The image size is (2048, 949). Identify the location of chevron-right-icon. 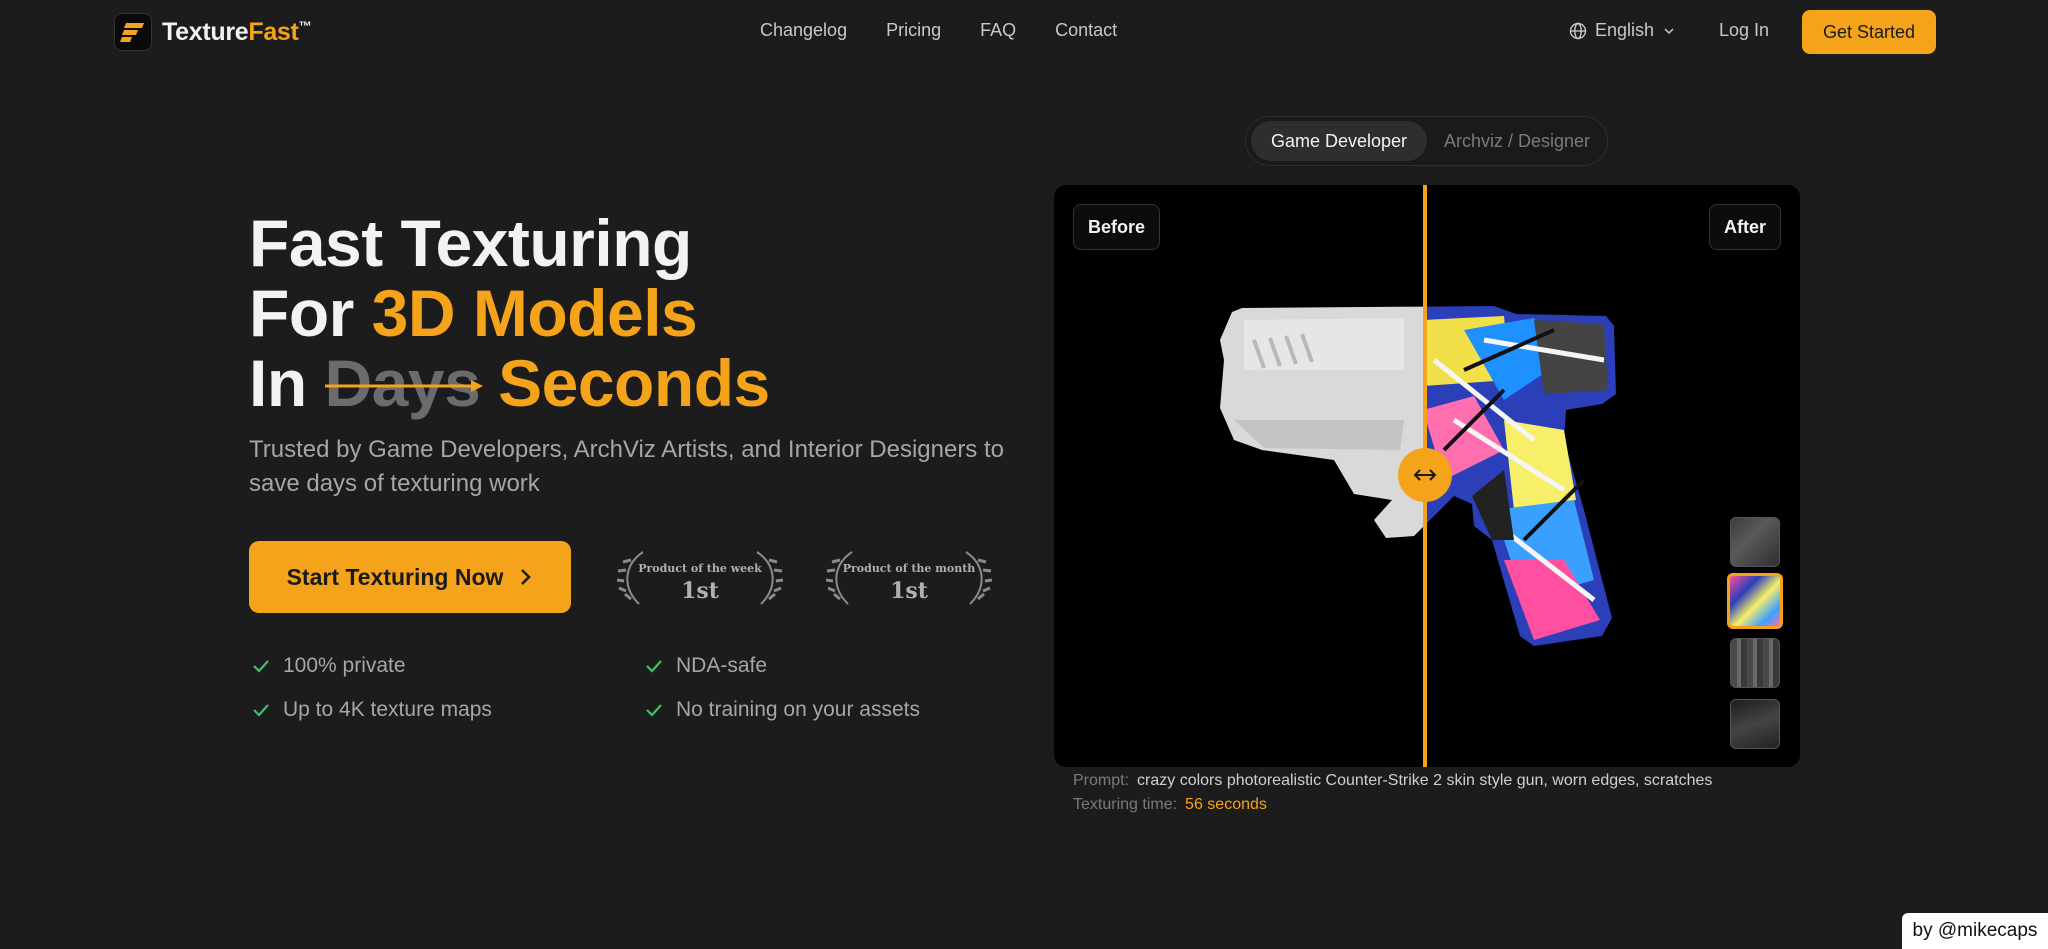
(526, 577).